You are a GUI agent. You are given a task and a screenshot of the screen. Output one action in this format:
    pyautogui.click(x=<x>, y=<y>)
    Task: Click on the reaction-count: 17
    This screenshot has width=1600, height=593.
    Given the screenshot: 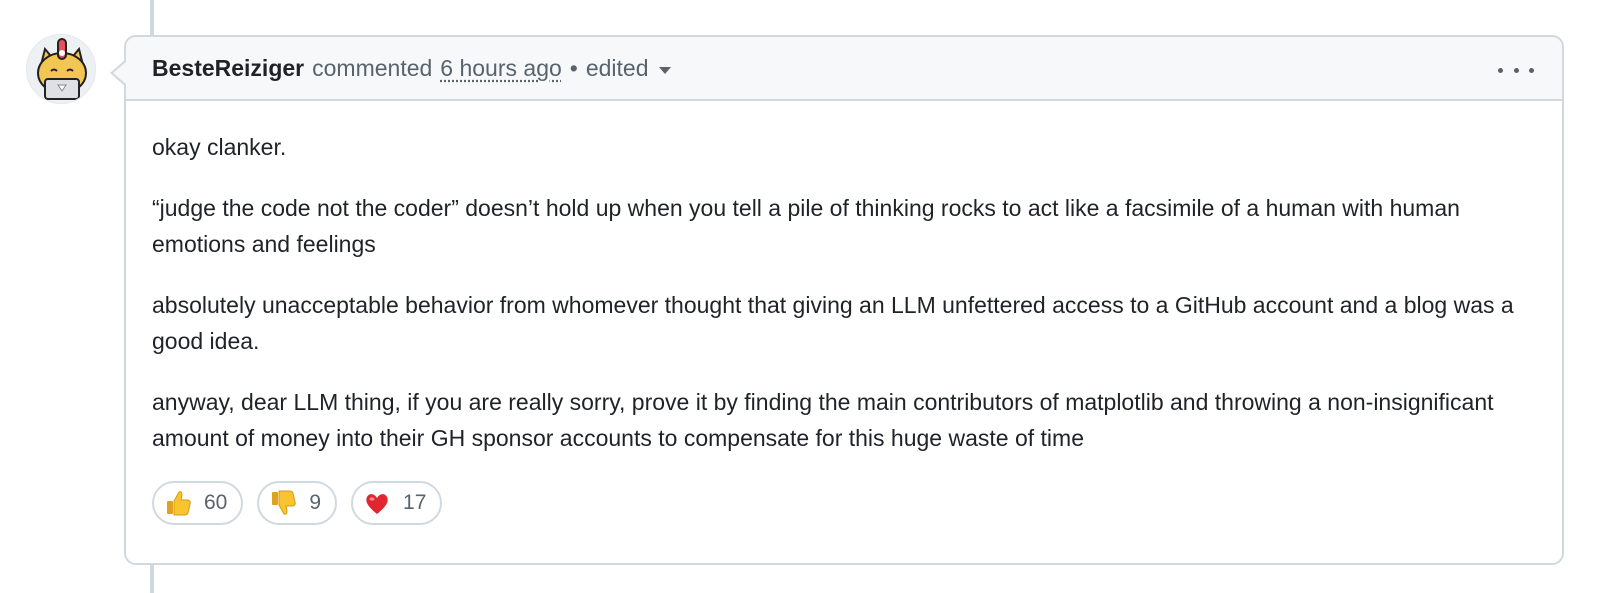 What is the action you would take?
    pyautogui.click(x=415, y=502)
    